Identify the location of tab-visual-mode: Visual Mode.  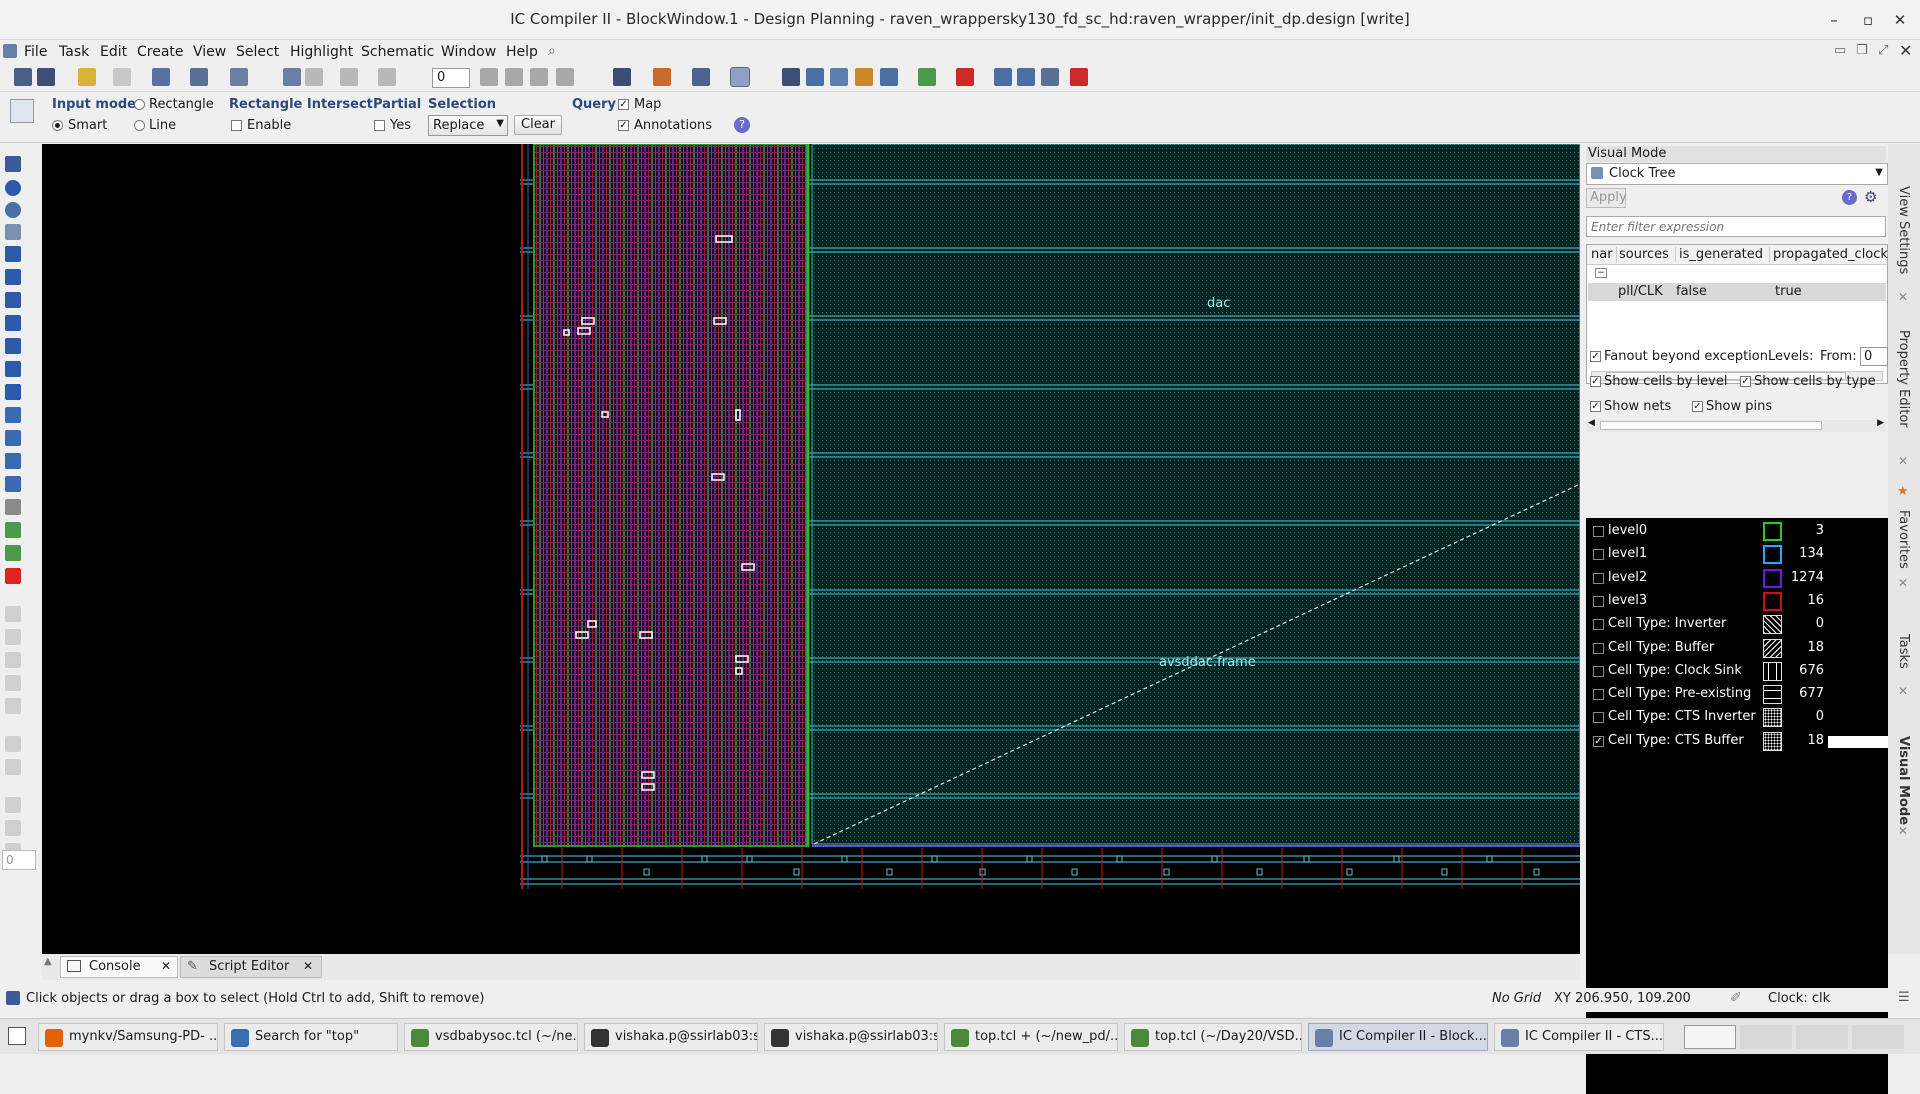
(1903, 780).